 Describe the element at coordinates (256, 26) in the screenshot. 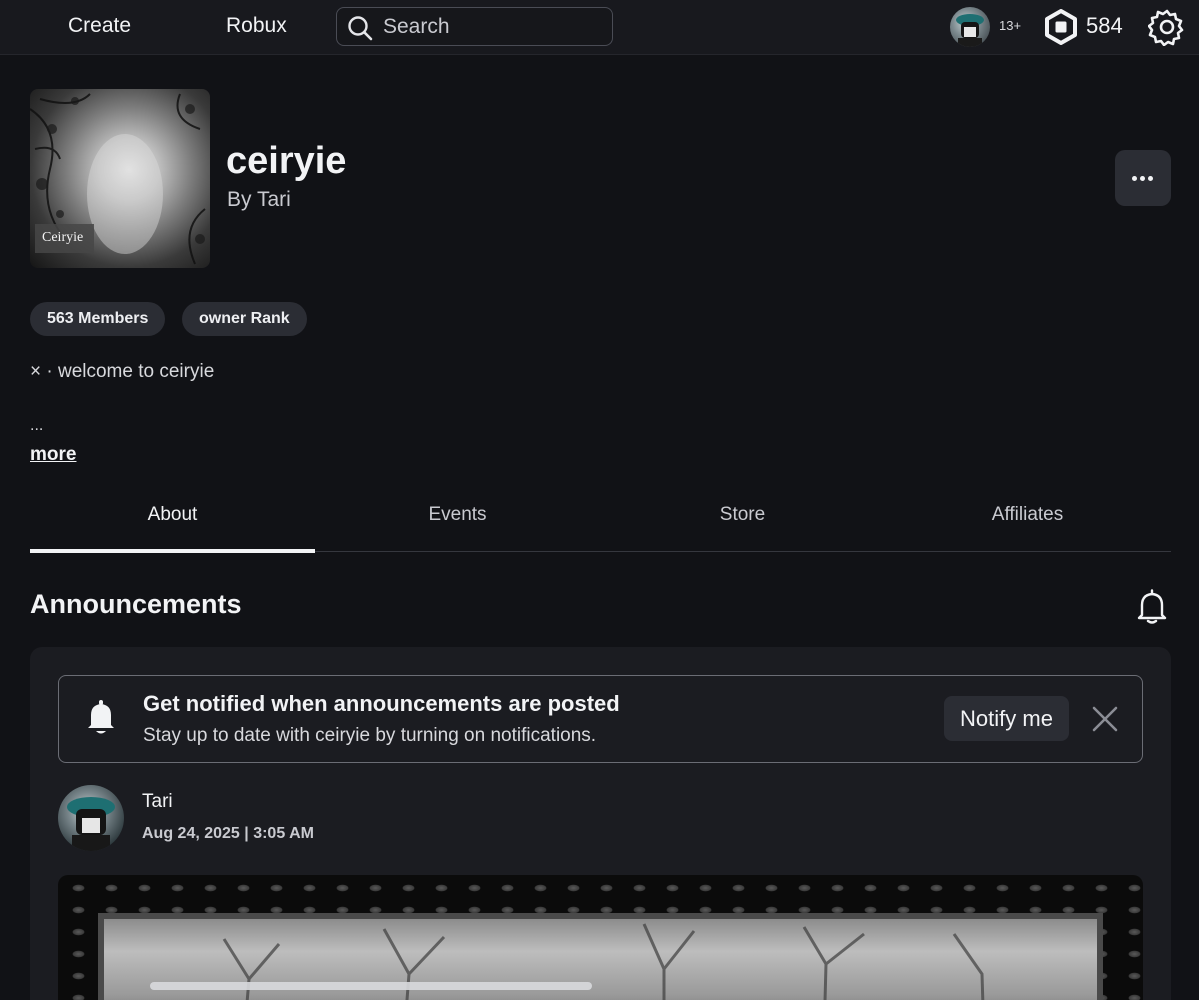

I see `nav-robux-link: Robux` at that location.